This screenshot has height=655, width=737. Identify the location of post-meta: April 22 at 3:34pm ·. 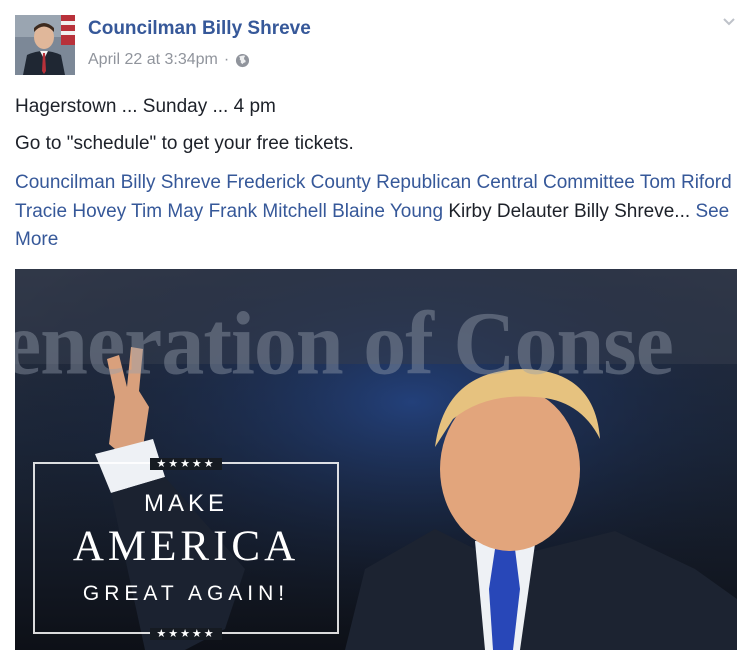
(169, 60).